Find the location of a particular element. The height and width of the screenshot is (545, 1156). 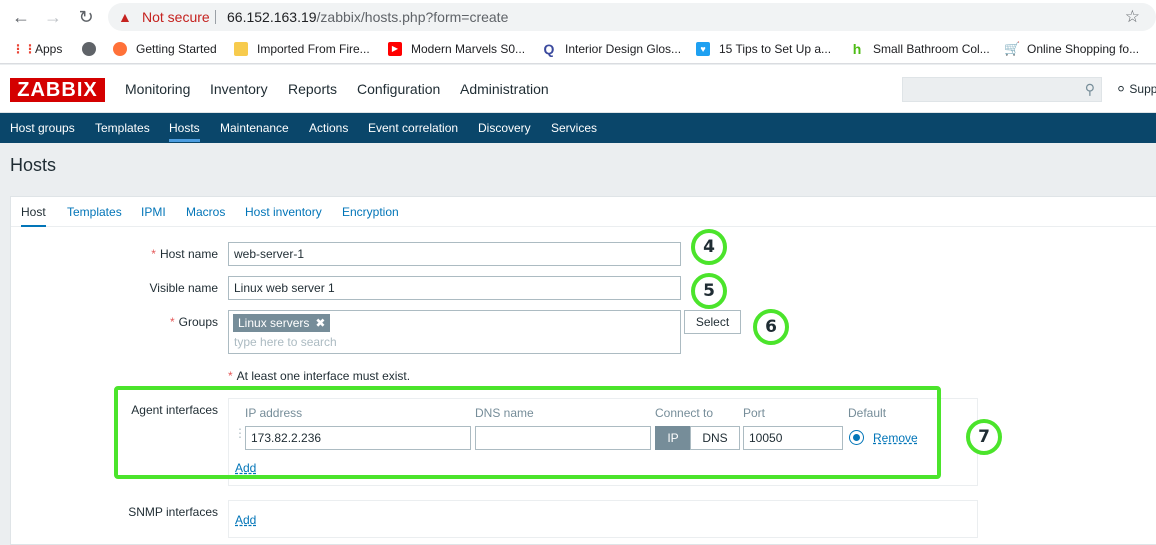

search-icon: ⚲ is located at coordinates (1090, 89).